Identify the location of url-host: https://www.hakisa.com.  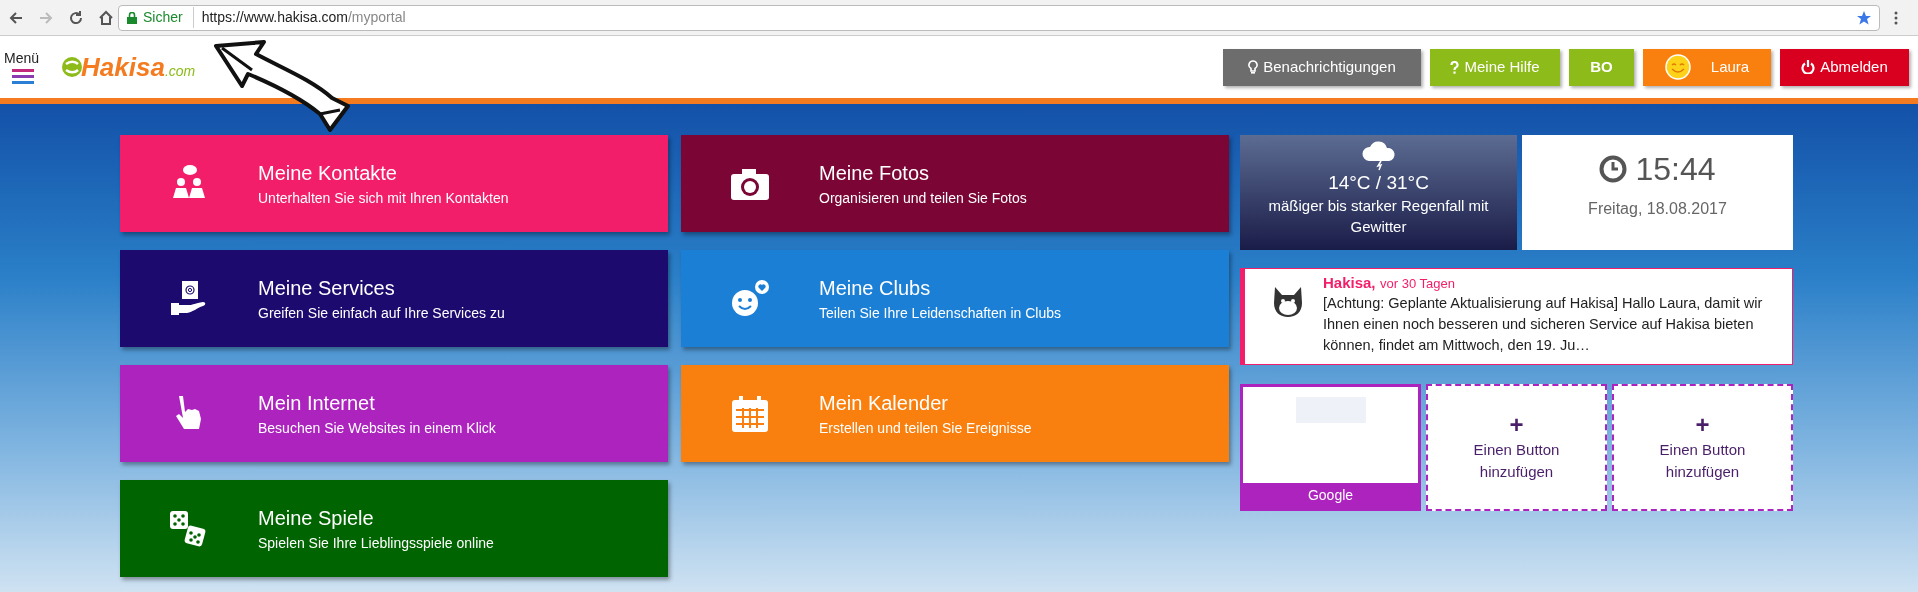
(274, 17).